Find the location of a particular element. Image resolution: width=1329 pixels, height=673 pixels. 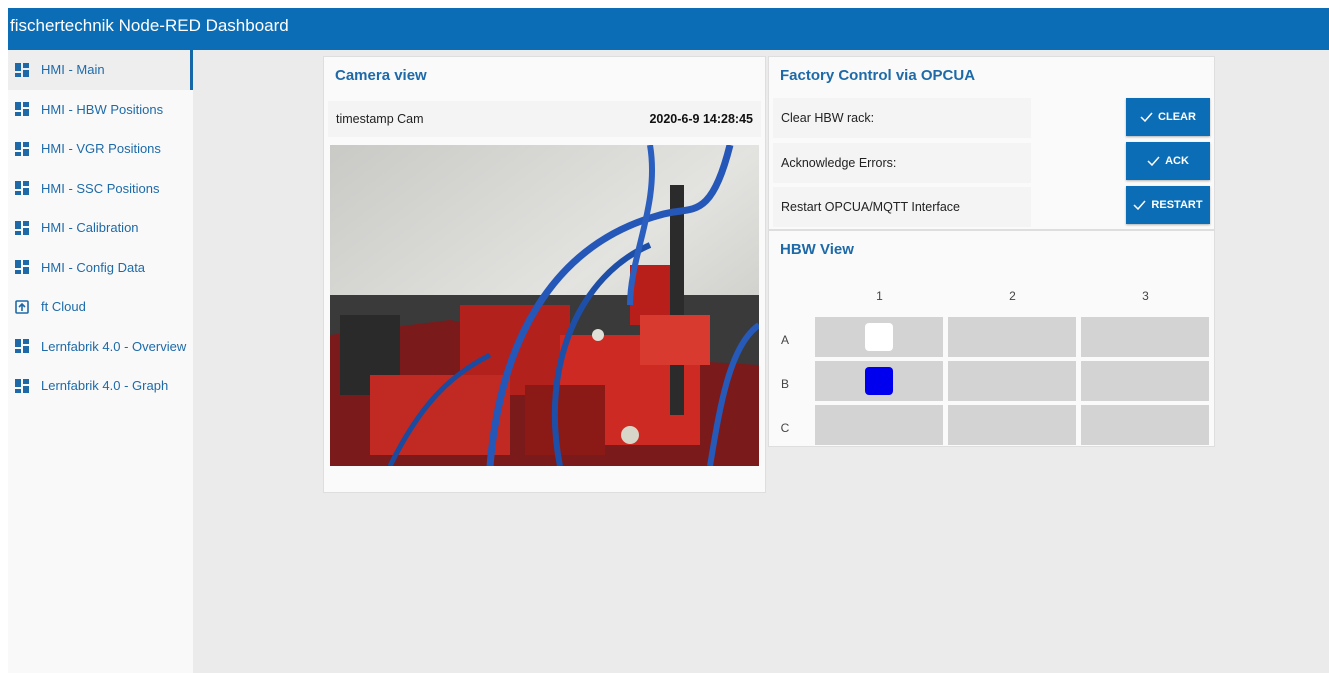

sidebar-item-label: HMI - HBW Positions is located at coordinates (102, 109).